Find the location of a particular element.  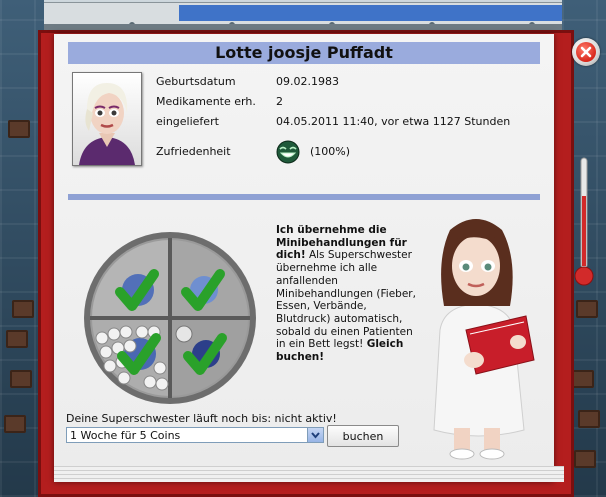

close-icon is located at coordinates (586, 52).